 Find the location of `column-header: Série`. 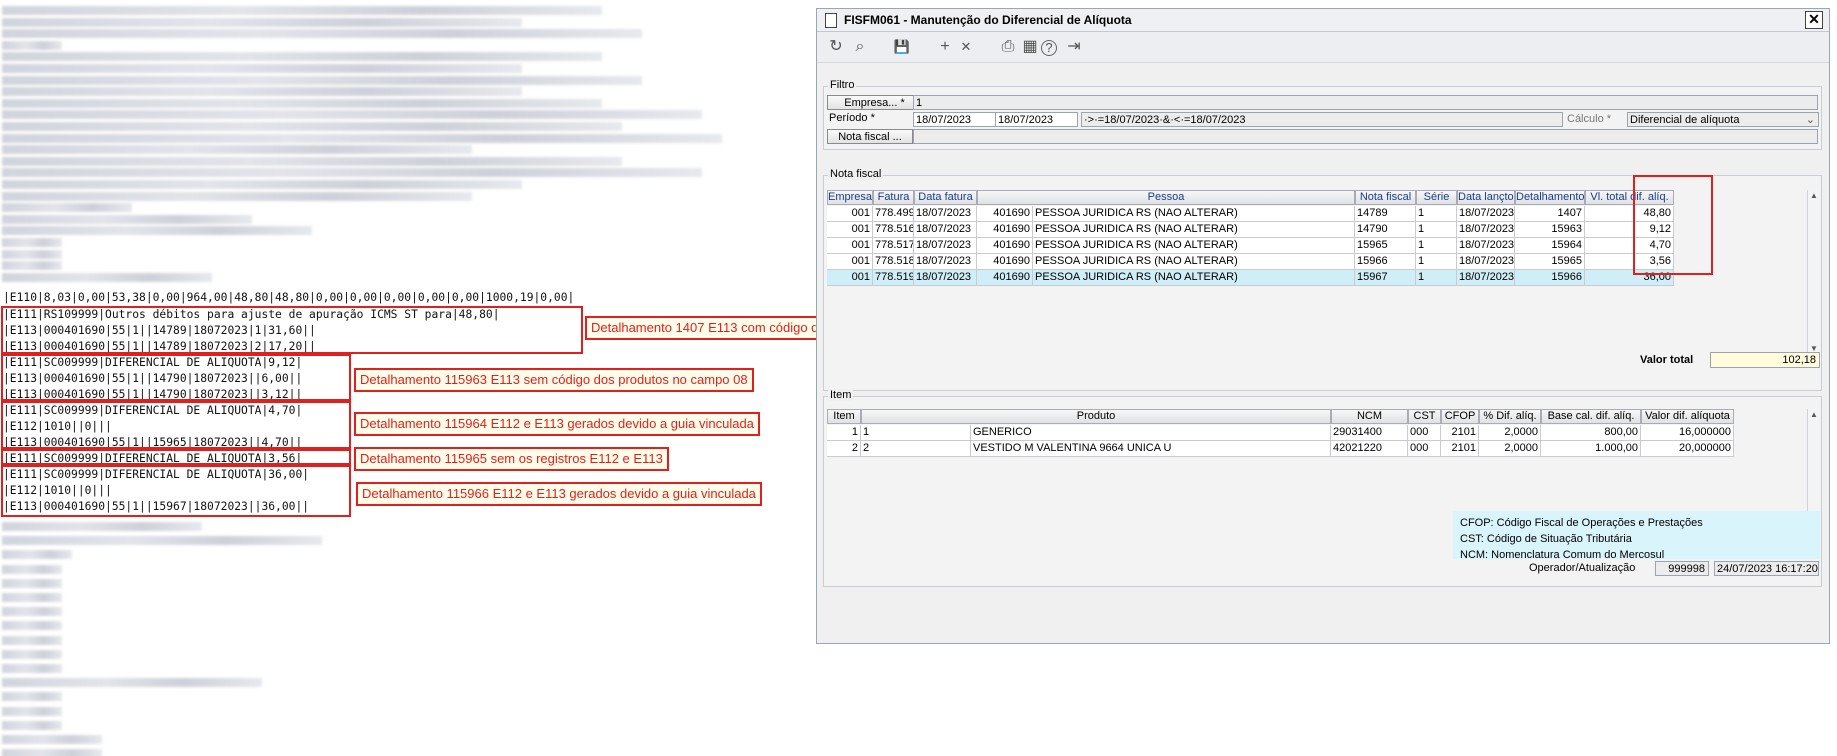

column-header: Série is located at coordinates (1436, 197).